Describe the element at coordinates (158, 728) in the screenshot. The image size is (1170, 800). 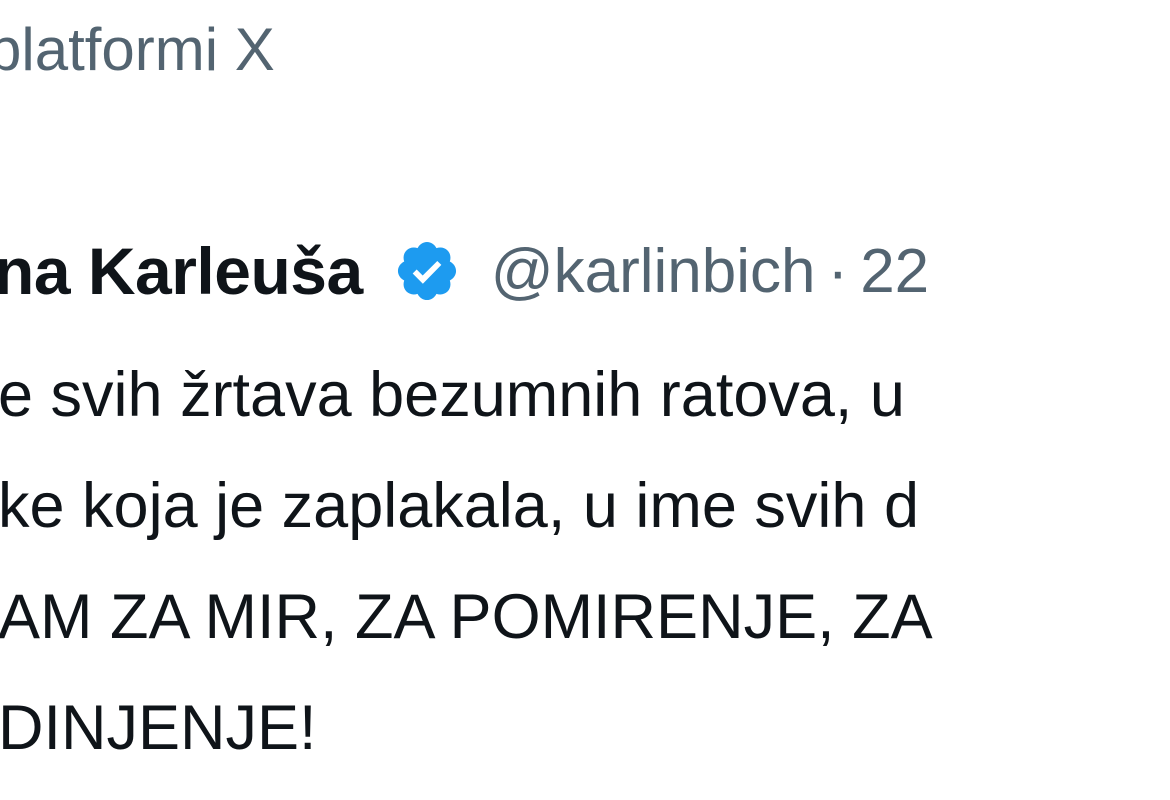
I see `post-text-line: DINJENJE!` at that location.